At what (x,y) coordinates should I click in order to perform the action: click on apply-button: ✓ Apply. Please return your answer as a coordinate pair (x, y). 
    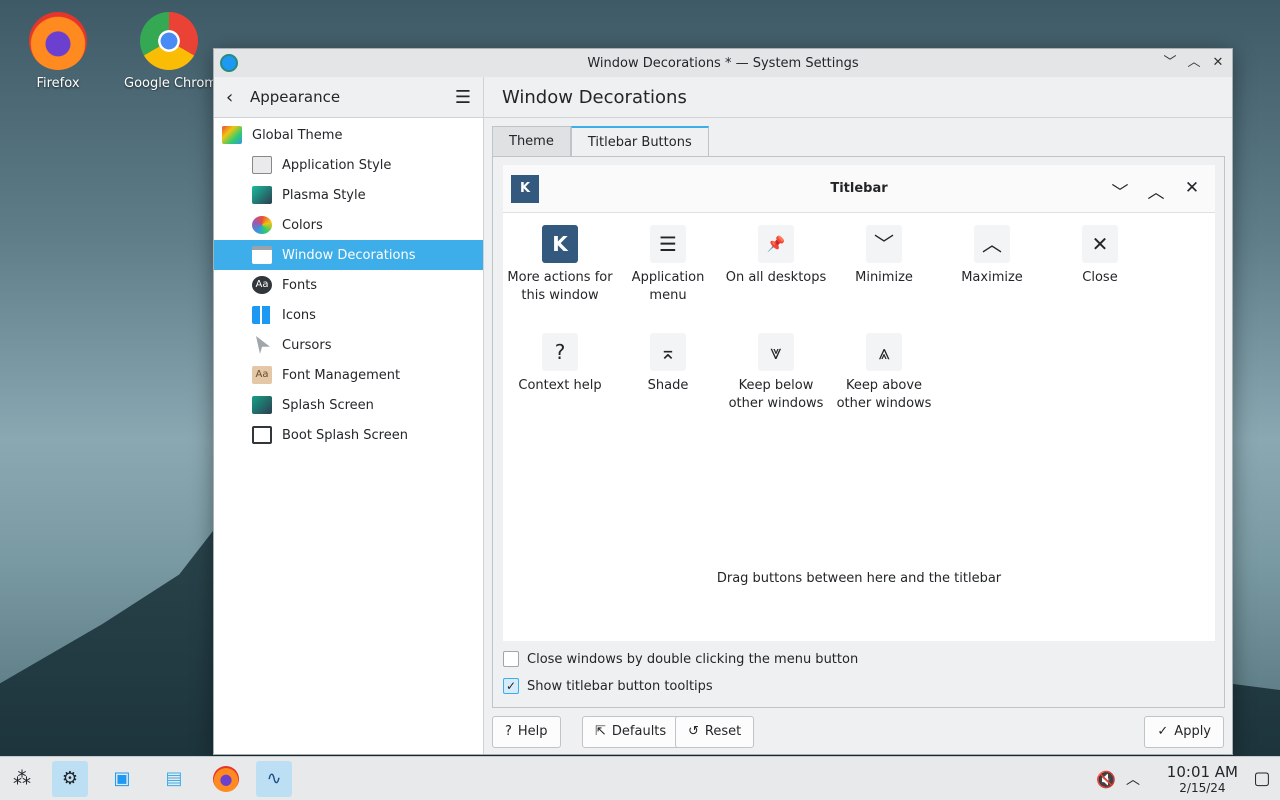
    Looking at the image, I should click on (1184, 732).